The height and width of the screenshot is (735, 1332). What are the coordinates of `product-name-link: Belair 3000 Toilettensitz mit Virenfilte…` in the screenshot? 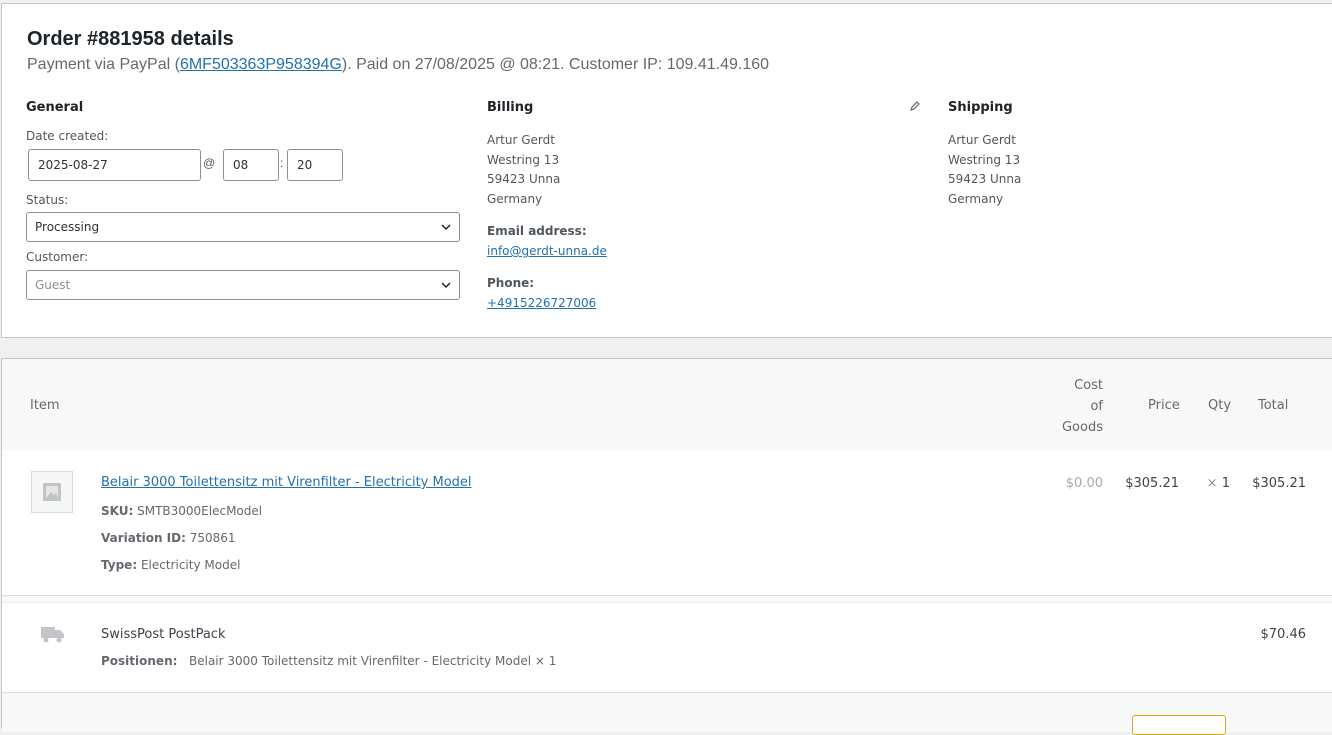 It's located at (286, 482).